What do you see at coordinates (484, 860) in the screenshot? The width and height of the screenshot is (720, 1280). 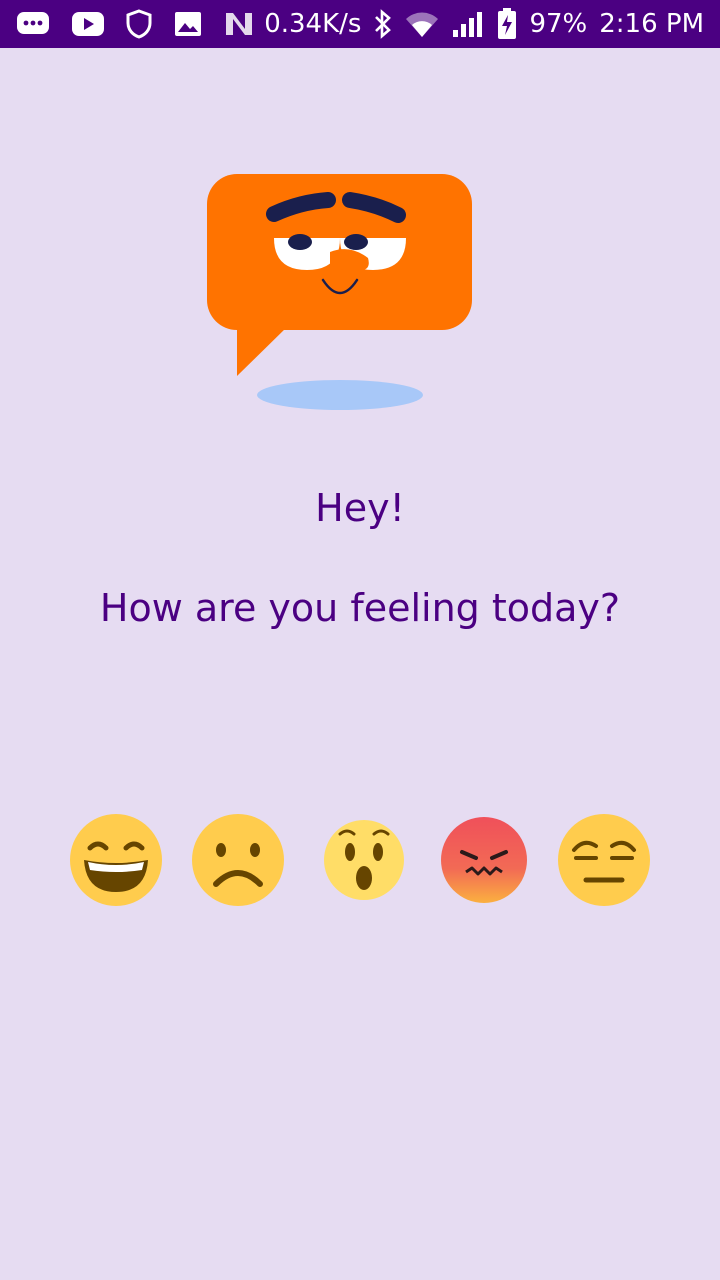 I see `angry-emoji-icon` at bounding box center [484, 860].